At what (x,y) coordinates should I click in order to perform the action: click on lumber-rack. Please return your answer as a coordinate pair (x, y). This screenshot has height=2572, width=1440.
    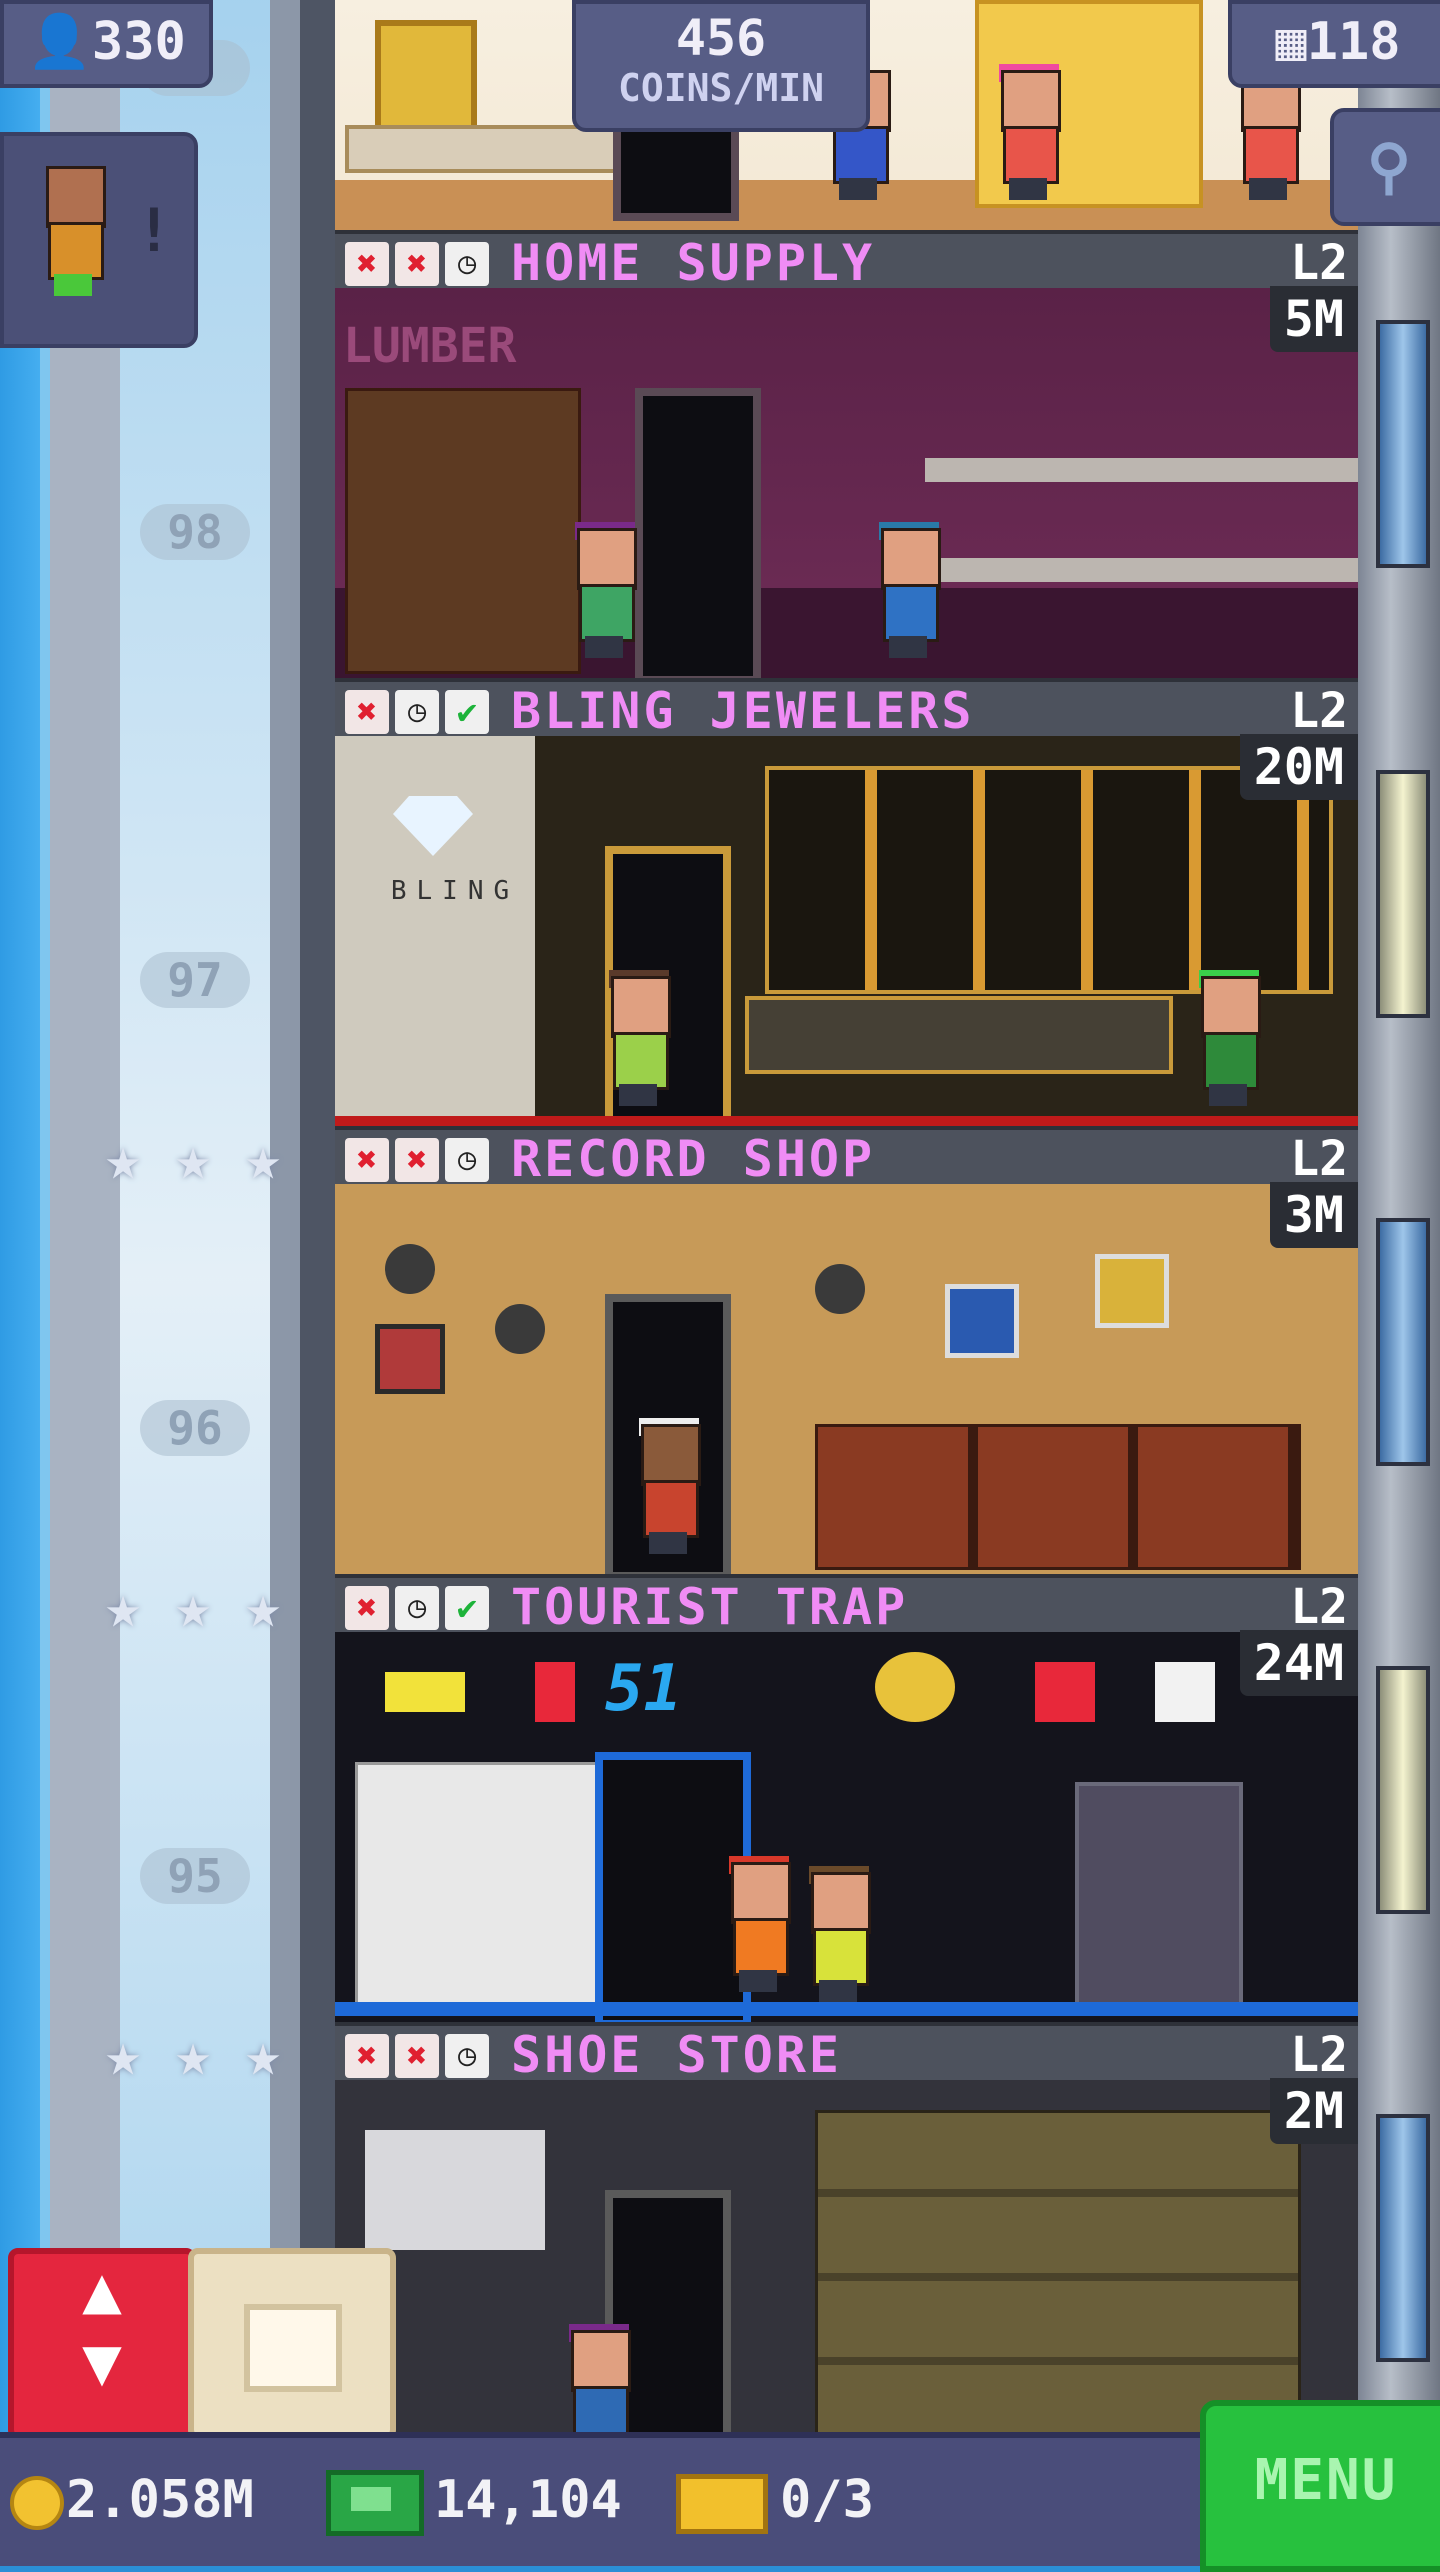
    Looking at the image, I should click on (463, 531).